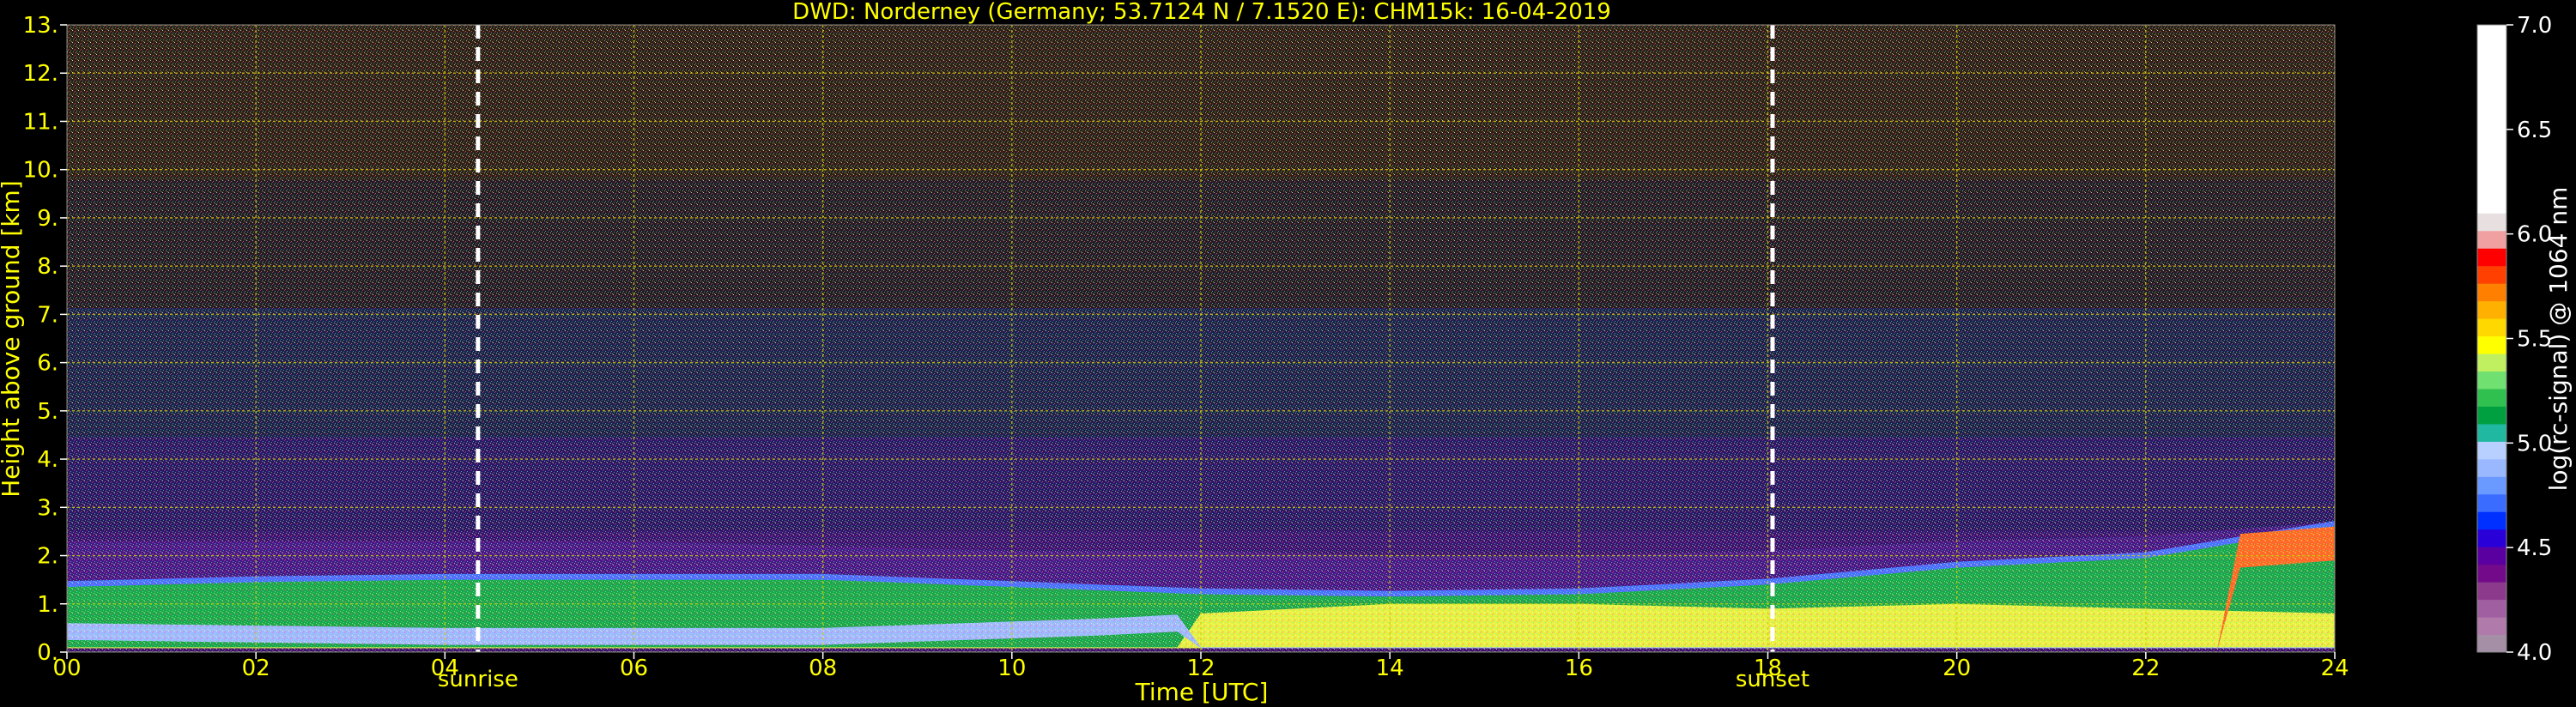 The image size is (2576, 707). I want to click on x-axis-label: Time [UTC], so click(1202, 692).